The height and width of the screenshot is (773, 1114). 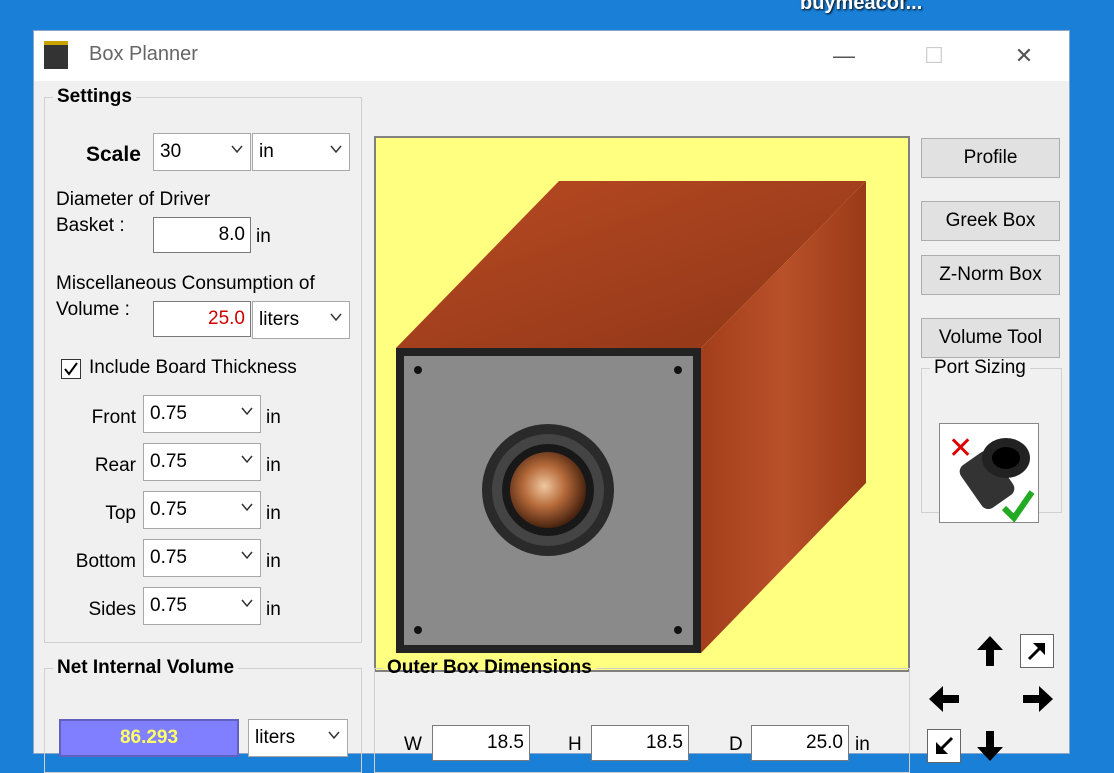 I want to click on misc-unit-value: liters, so click(x=279, y=319).